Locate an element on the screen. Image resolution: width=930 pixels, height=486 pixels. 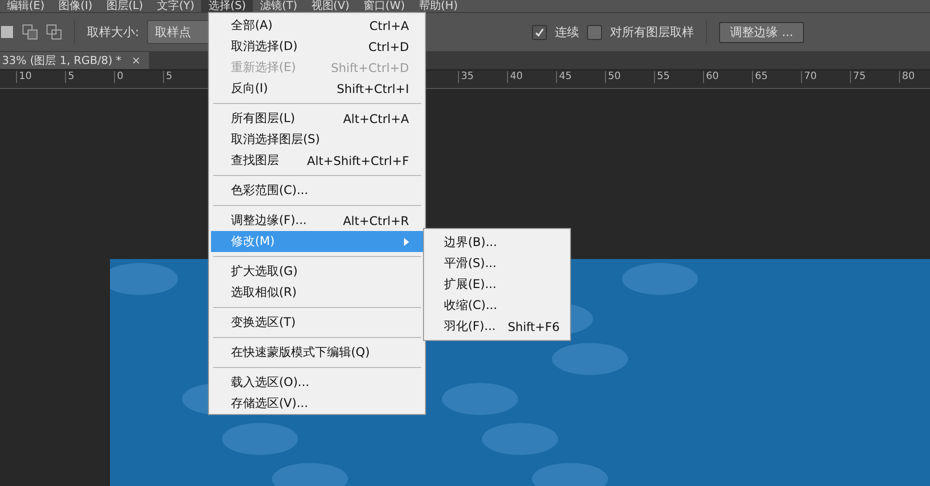
menu-item: 查找图层 Alt+Shift+Ctrl+F is located at coordinates (317, 160).